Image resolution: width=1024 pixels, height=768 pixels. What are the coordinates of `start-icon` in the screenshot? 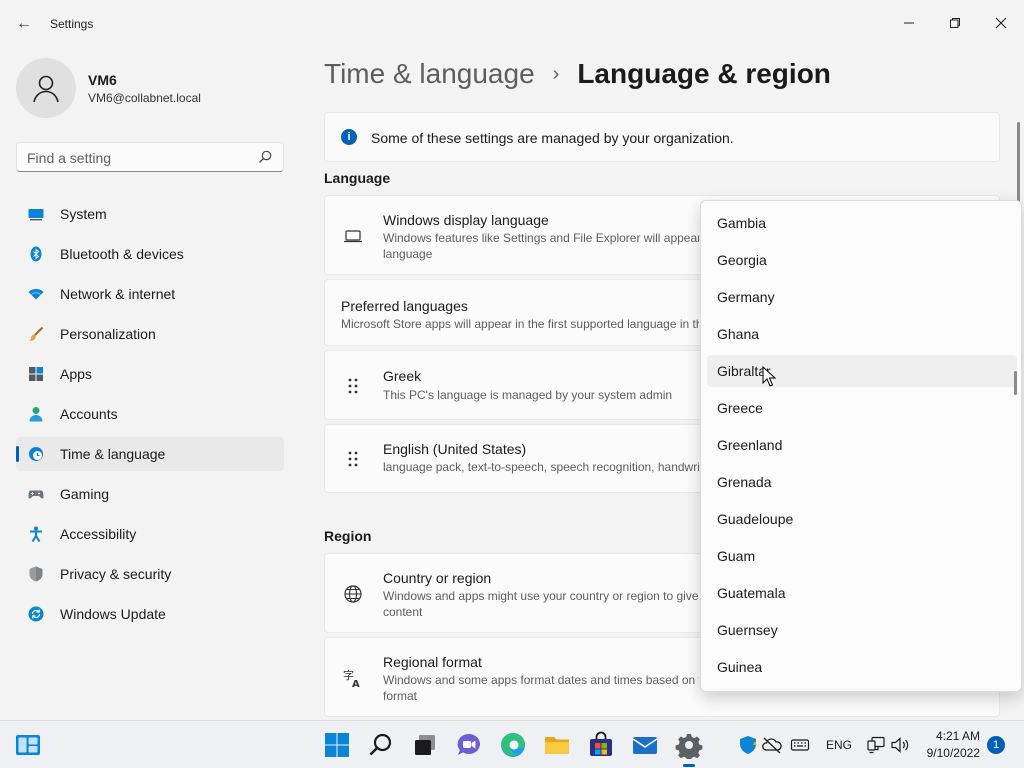 It's located at (337, 745).